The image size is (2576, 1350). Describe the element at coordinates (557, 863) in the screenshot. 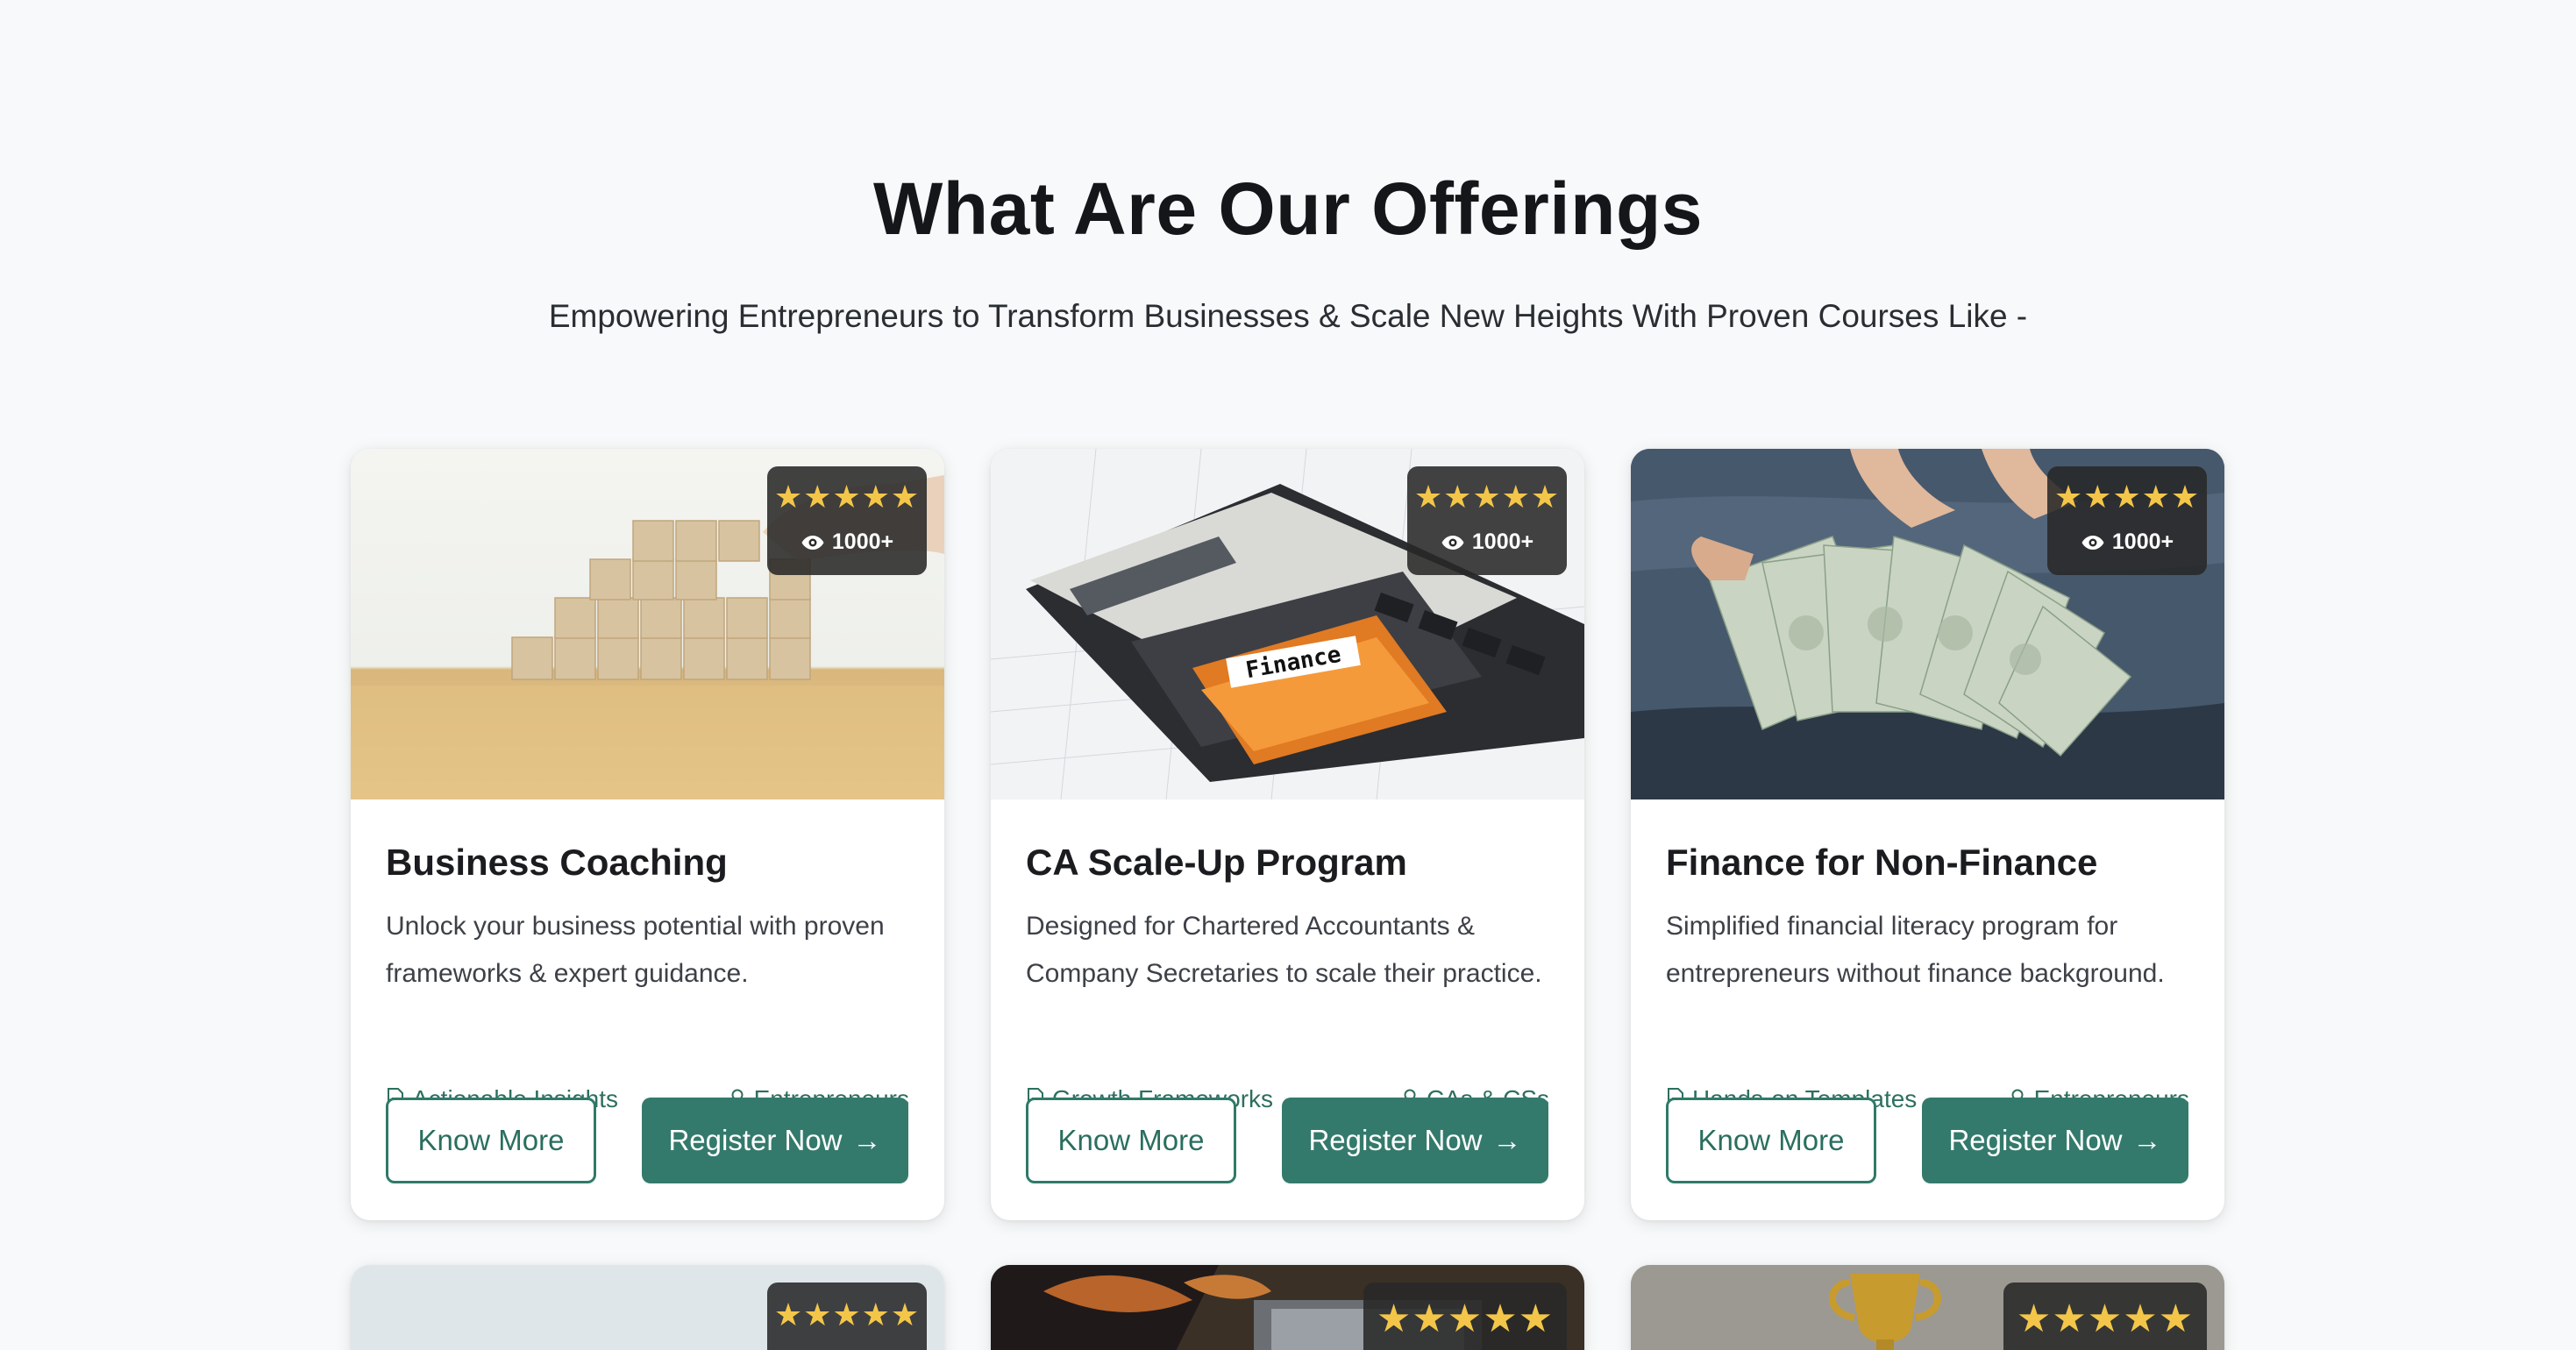

I see `course-title: Business Coaching` at that location.